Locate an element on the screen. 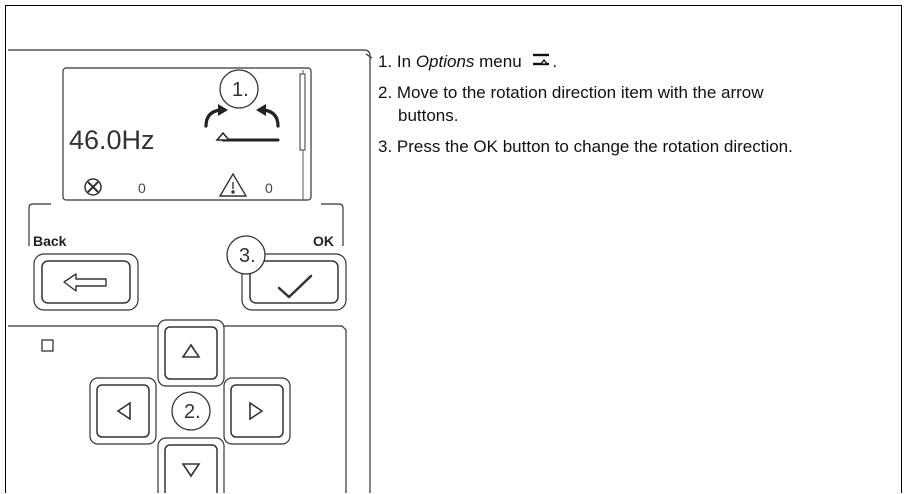 This screenshot has width=908, height=494. back-button is located at coordinates (86, 282).